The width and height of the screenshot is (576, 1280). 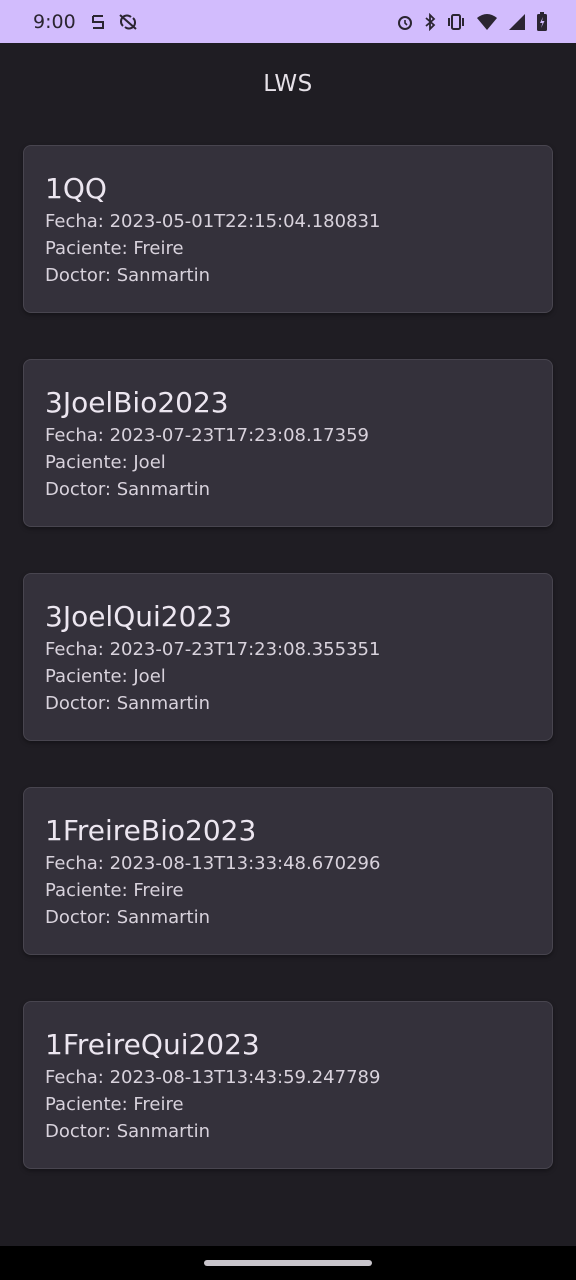 I want to click on app-bar: LWS, so click(x=288, y=84).